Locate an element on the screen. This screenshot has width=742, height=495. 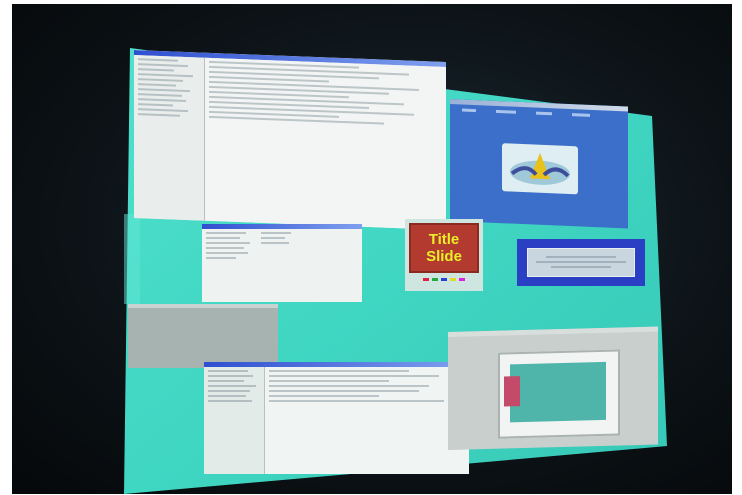
title-slide-icon: Title Slide is located at coordinates (444, 255).